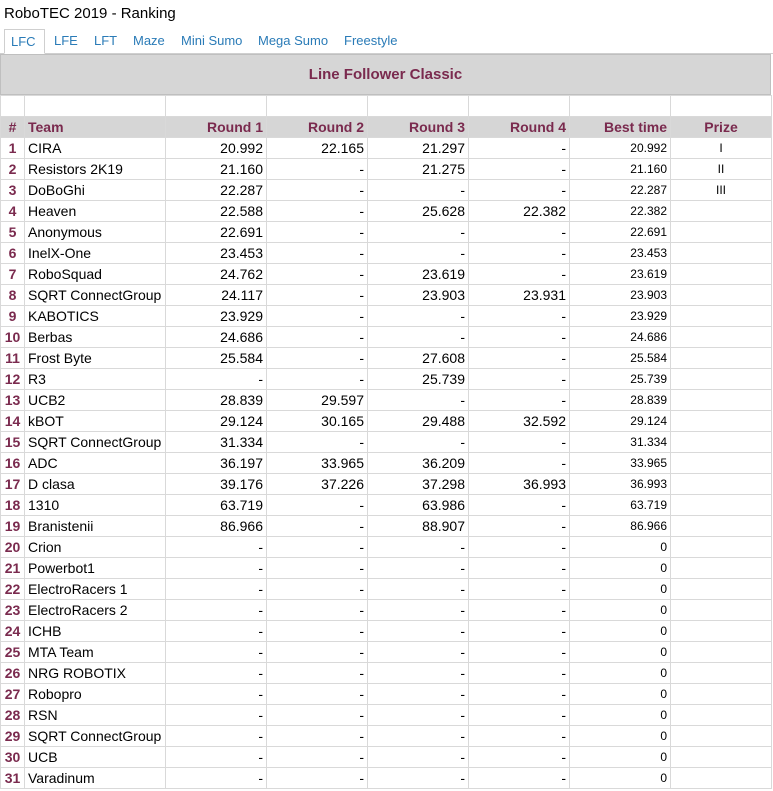 This screenshot has width=773, height=791. I want to click on table-row: 22 ElectroRacers 1----0, so click(386, 589).